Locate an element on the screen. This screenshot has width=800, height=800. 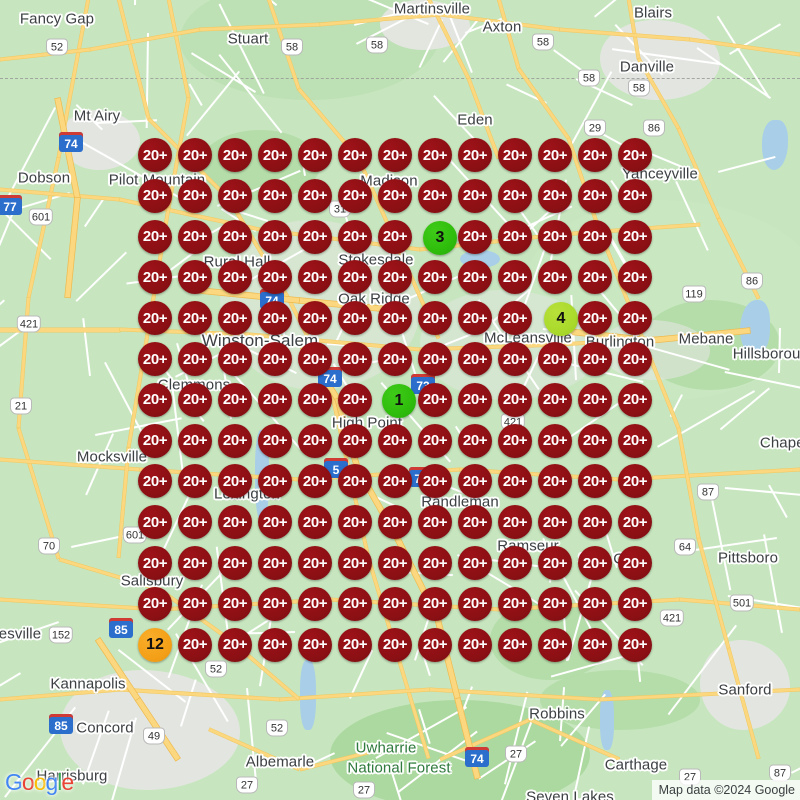
cluster-marker-count: 1 is located at coordinates (399, 401).